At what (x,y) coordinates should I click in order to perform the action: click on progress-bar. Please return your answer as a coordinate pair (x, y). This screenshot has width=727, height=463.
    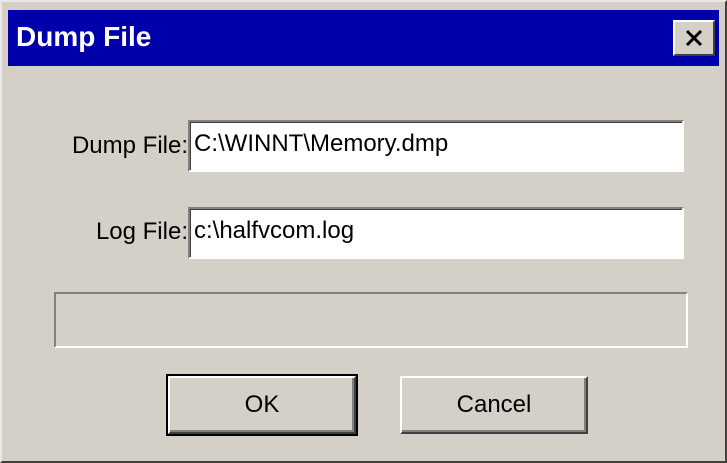
    Looking at the image, I should click on (371, 320).